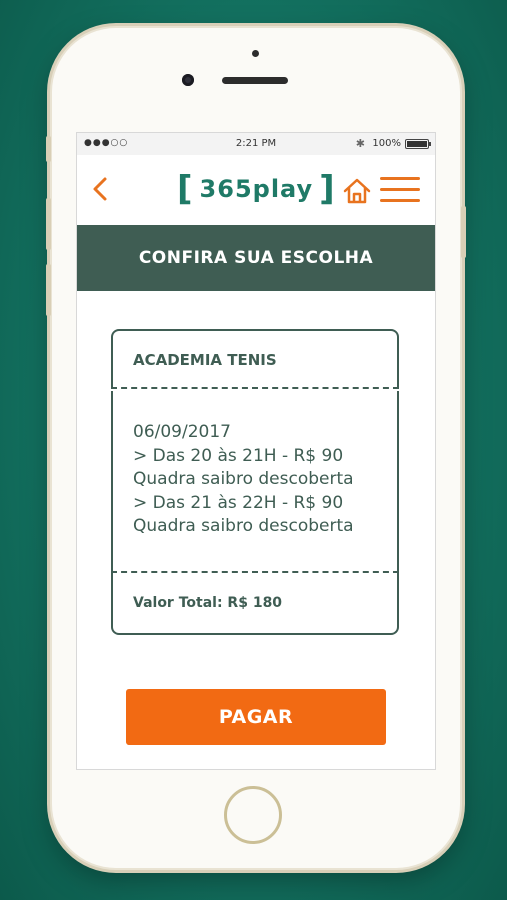 Image resolution: width=507 pixels, height=900 pixels. I want to click on home-icon, so click(357, 191).